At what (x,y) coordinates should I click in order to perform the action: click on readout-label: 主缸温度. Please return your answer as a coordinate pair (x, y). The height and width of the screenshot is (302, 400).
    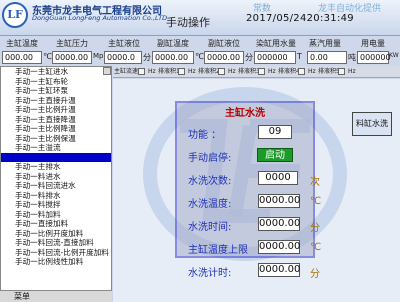
    Looking at the image, I should click on (22, 43).